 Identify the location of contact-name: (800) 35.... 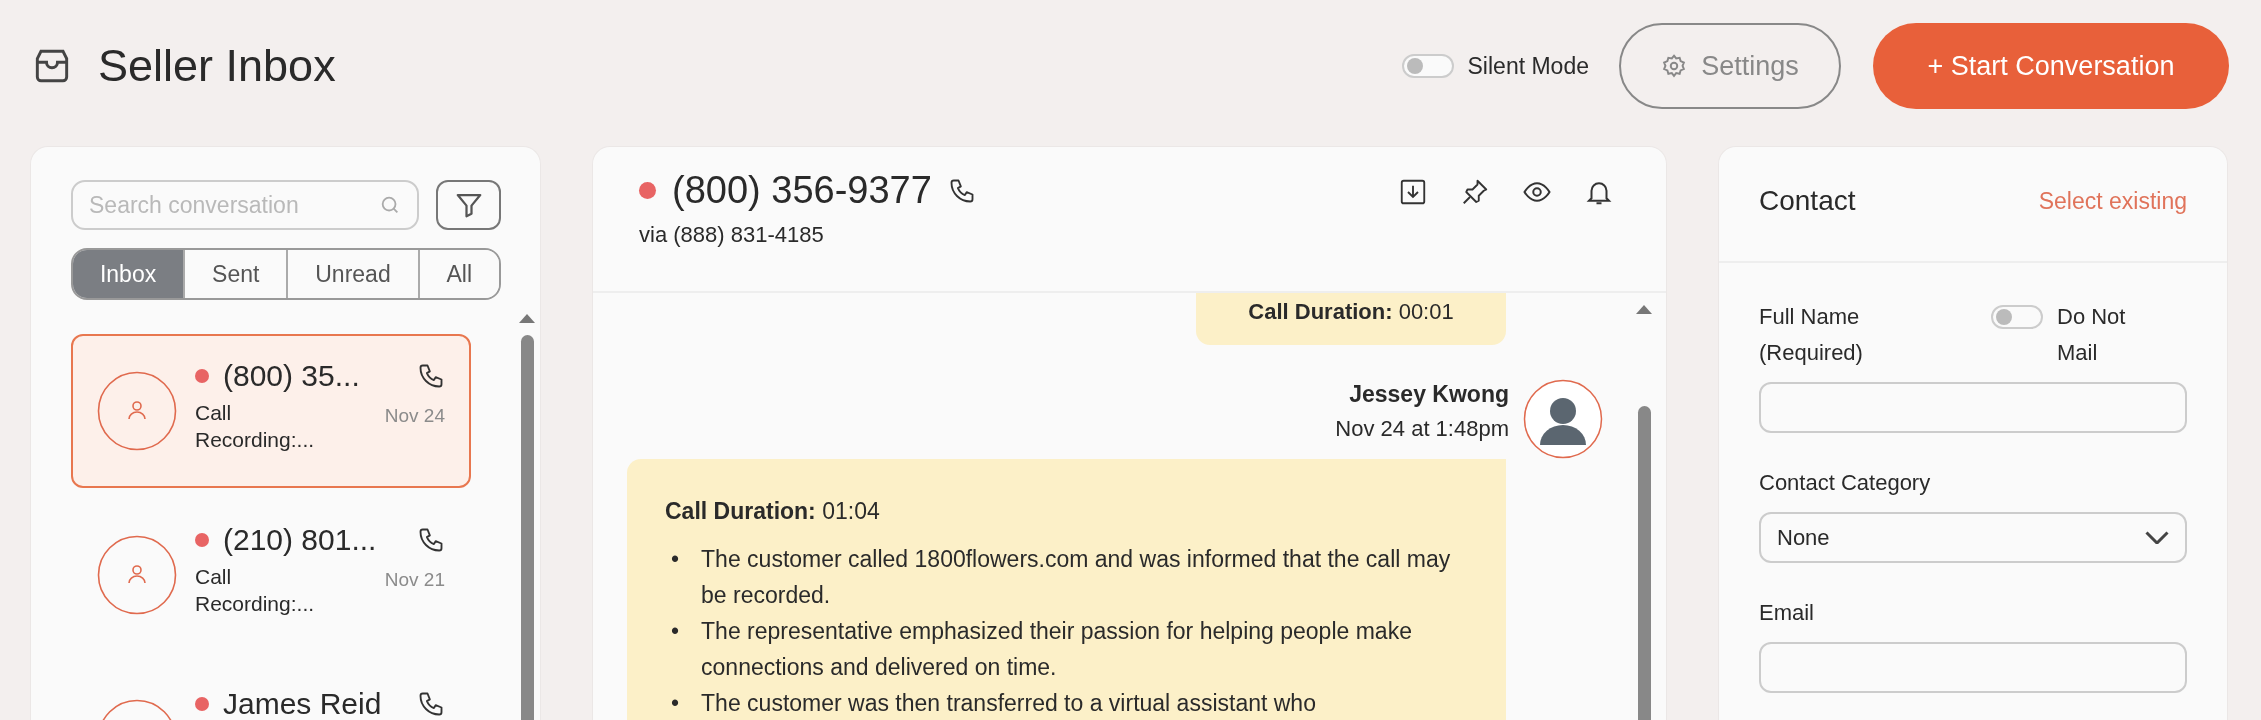
(292, 376).